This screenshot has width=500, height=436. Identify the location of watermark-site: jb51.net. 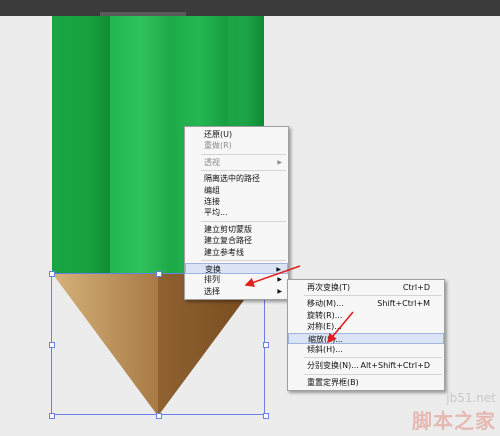
(471, 398).